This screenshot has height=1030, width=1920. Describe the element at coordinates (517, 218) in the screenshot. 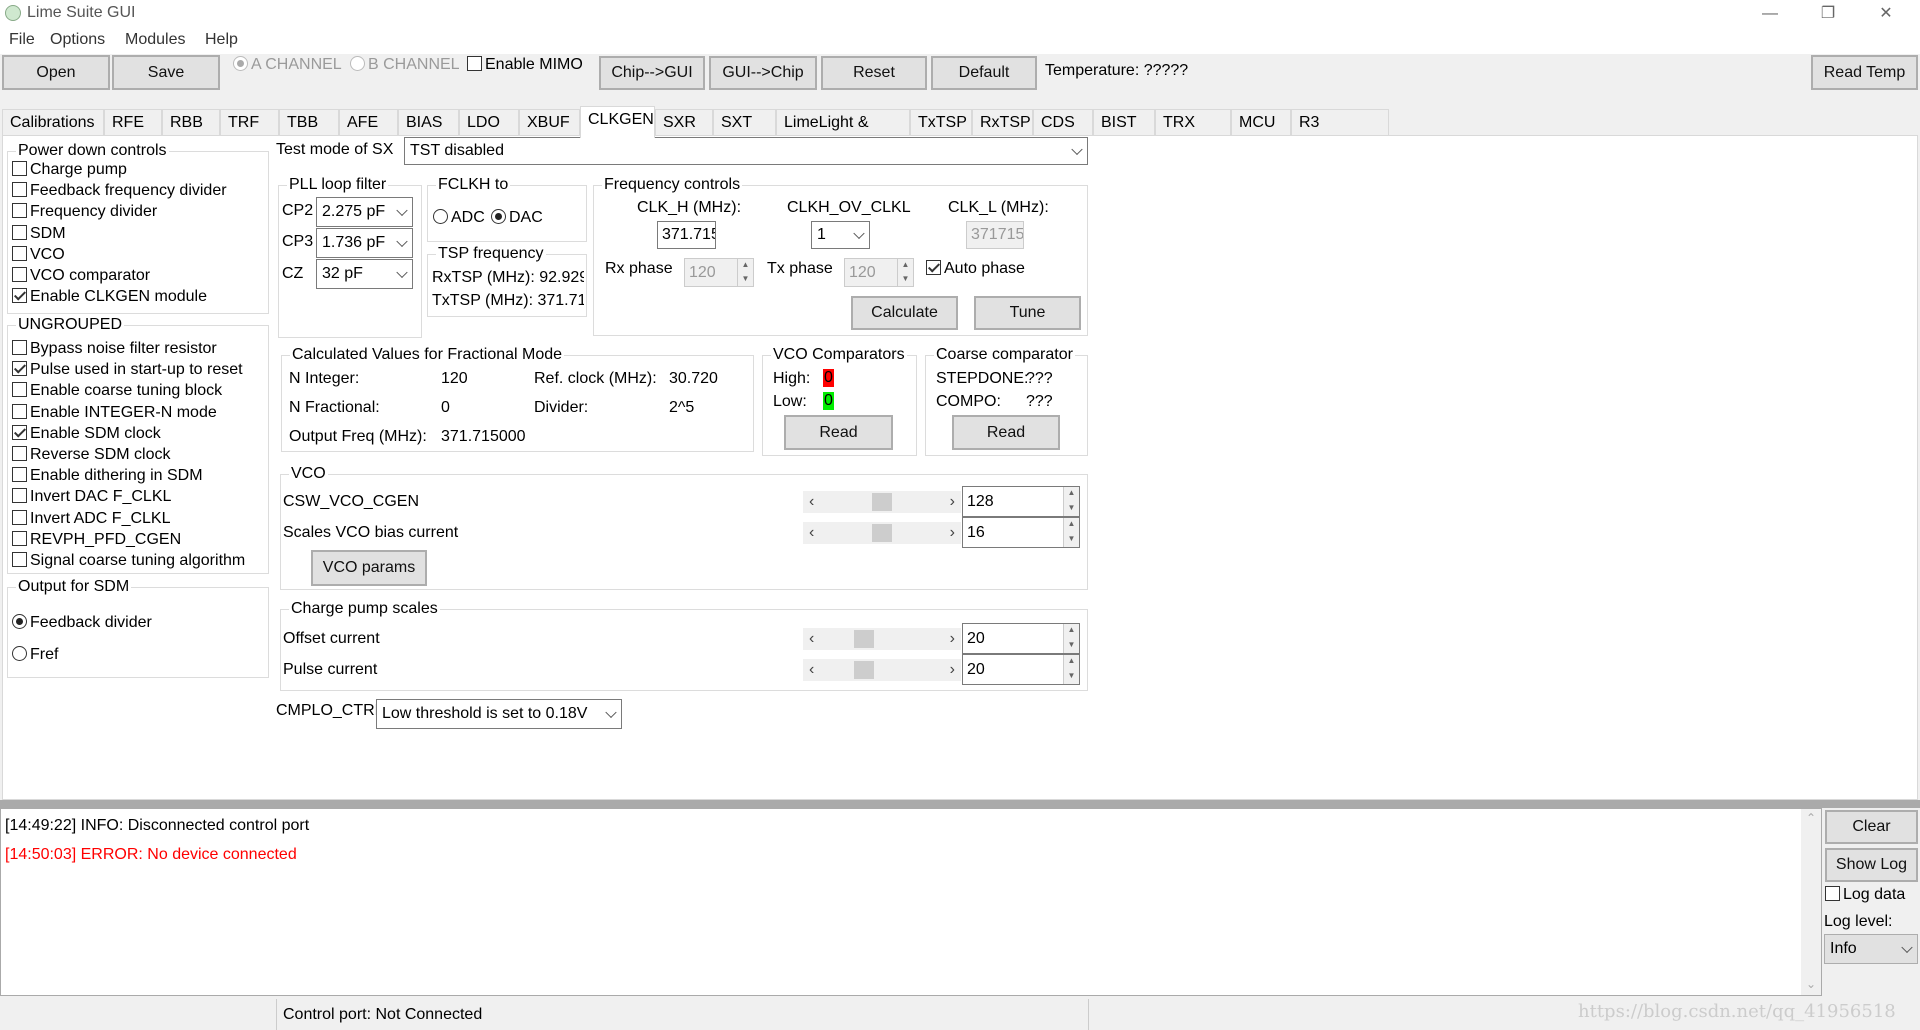

I see `dac-radio: DAC` at that location.